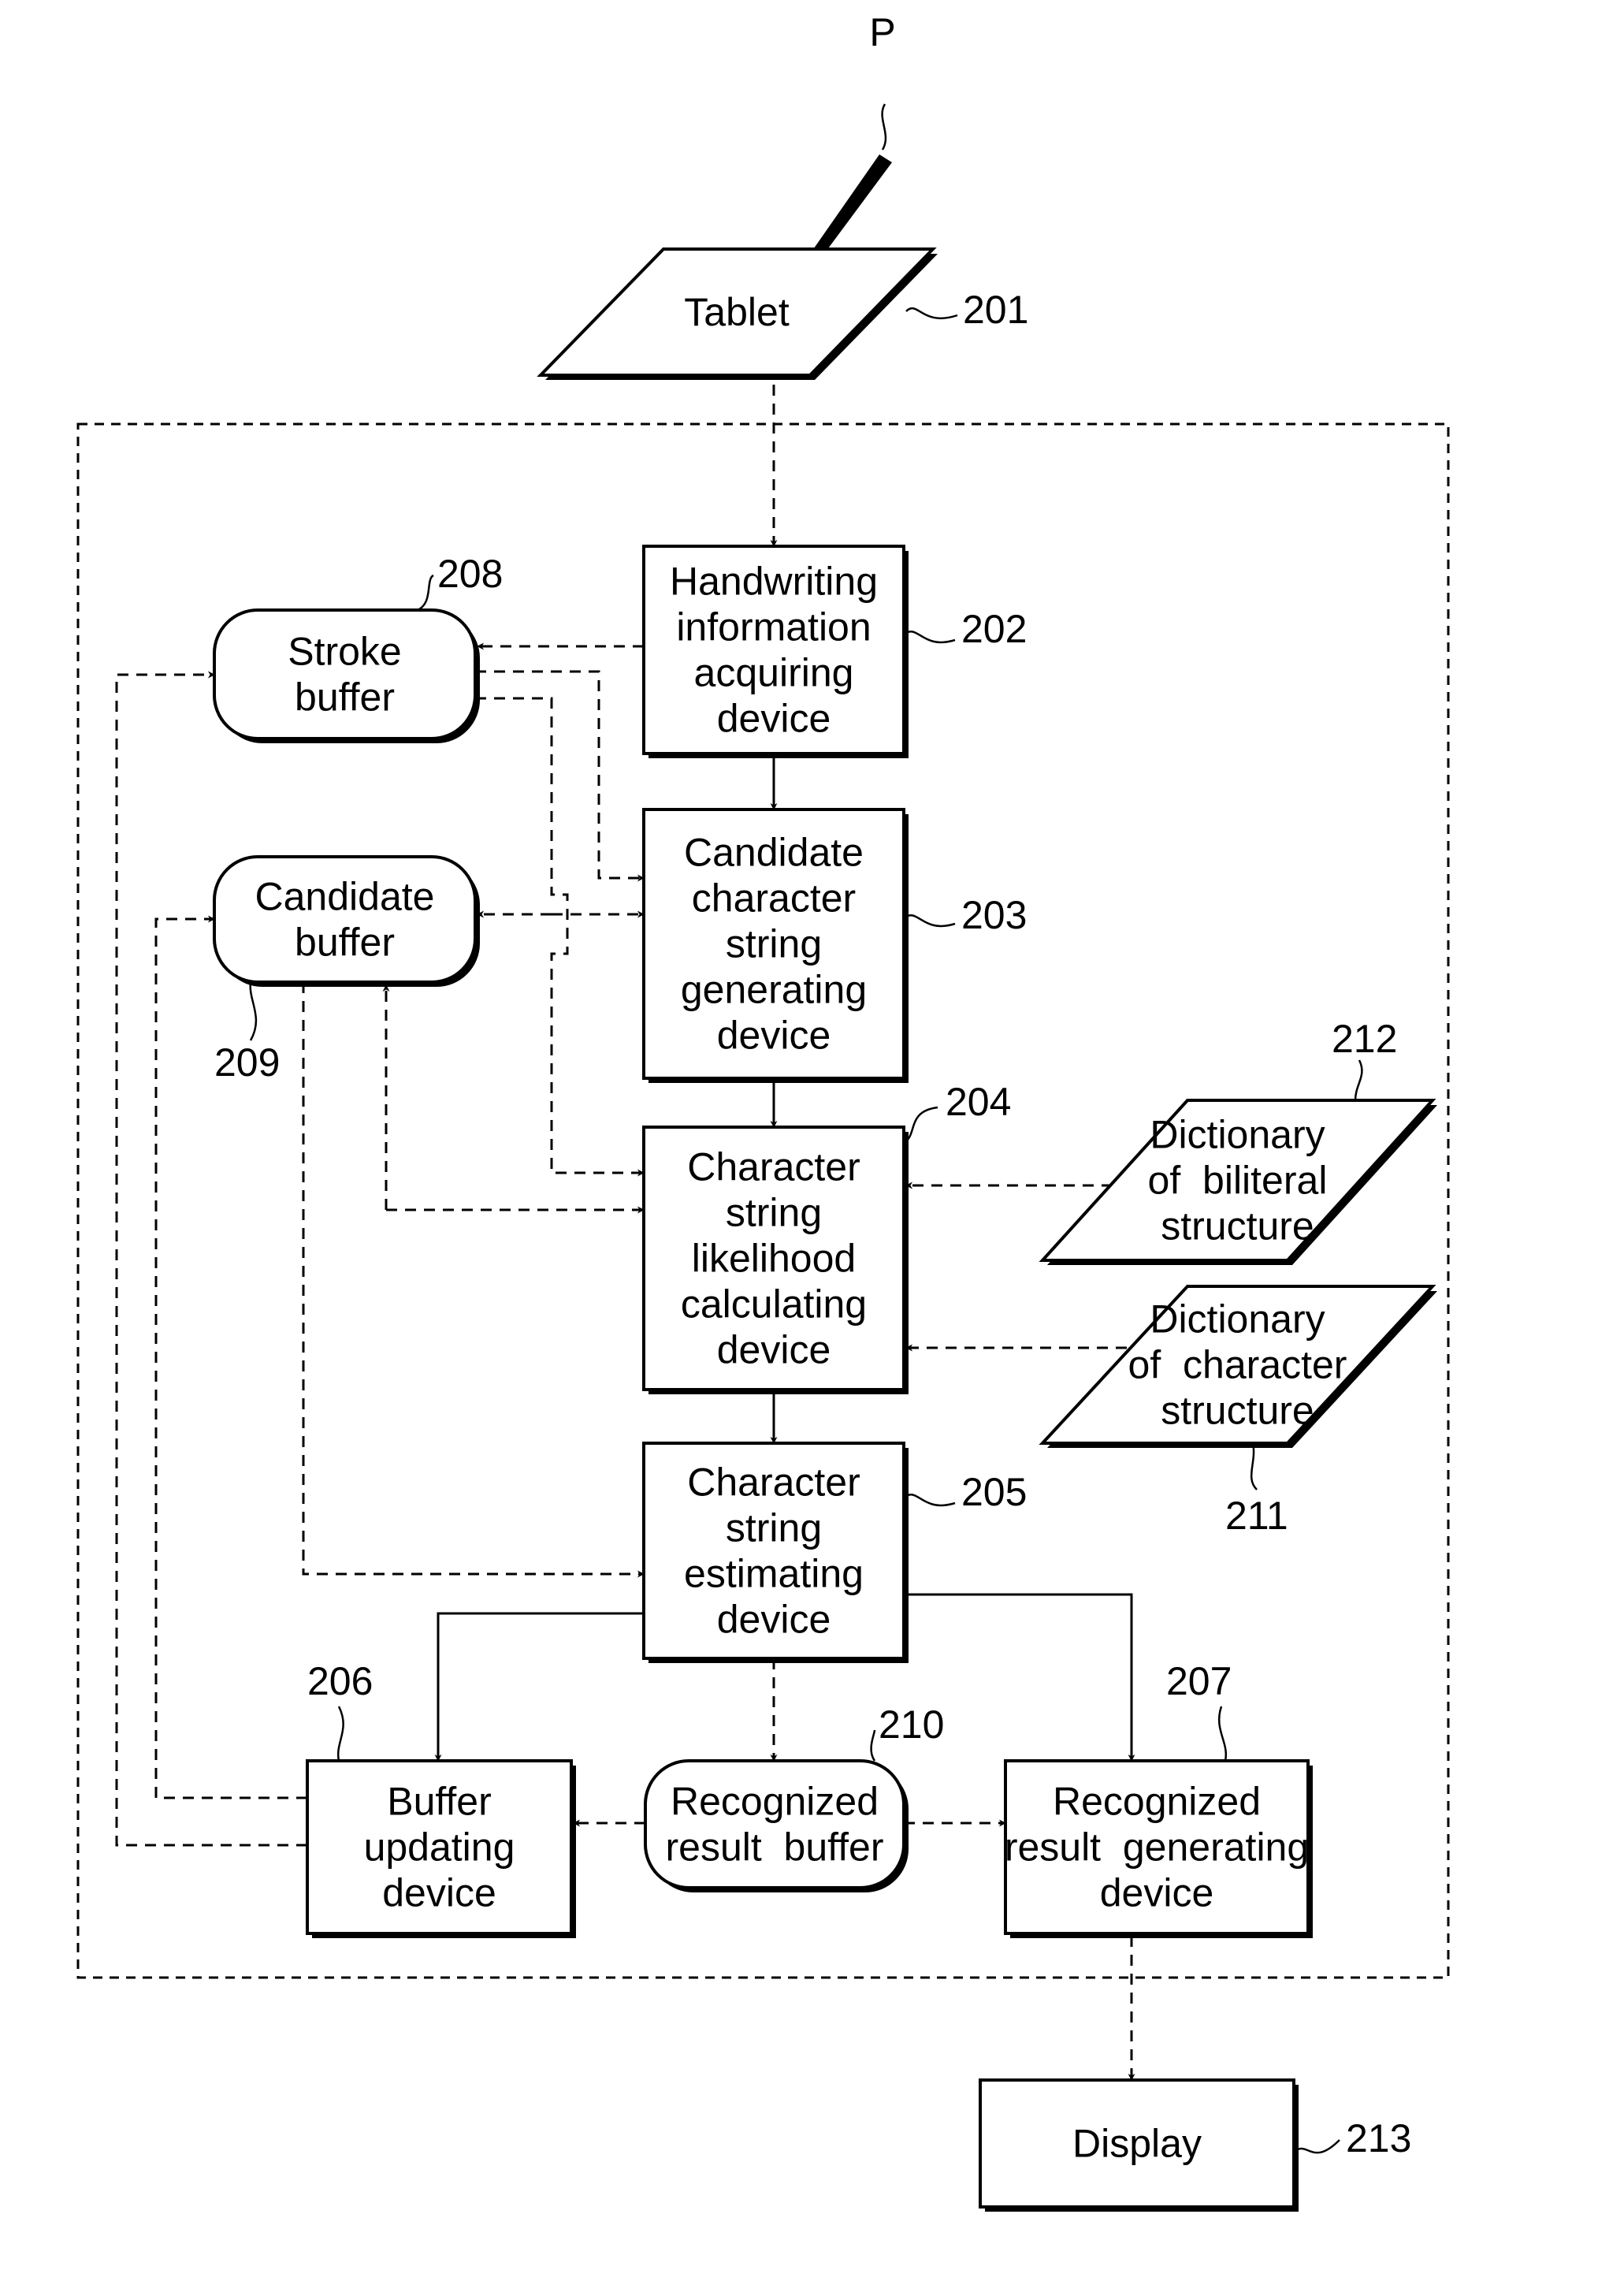 This screenshot has width=1624, height=2296. Describe the element at coordinates (774, 990) in the screenshot. I see `candidate-gen-label-line: generating` at that location.